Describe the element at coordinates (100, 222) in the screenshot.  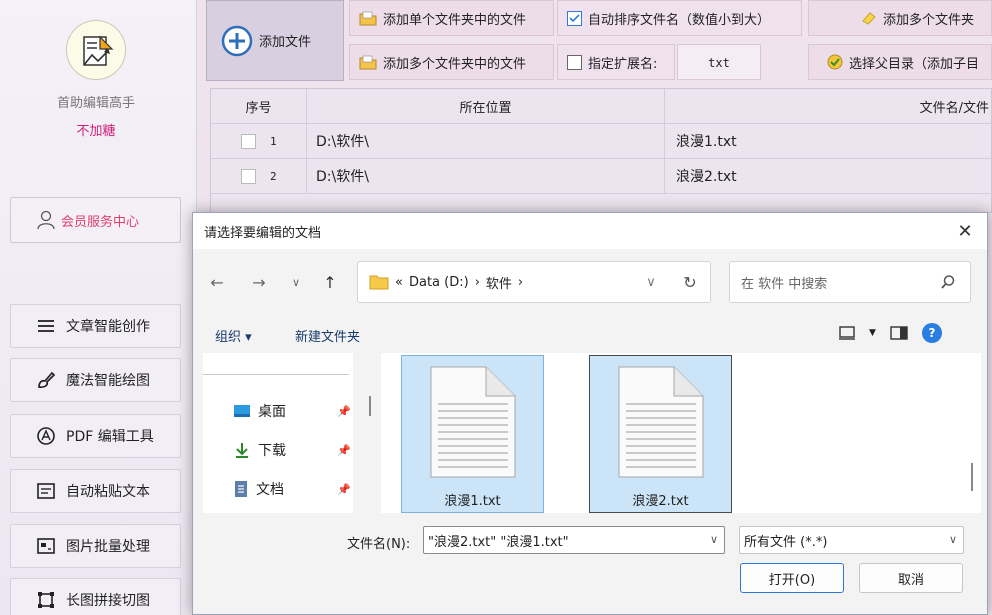
I see `member-center-label: 会员服务中心` at that location.